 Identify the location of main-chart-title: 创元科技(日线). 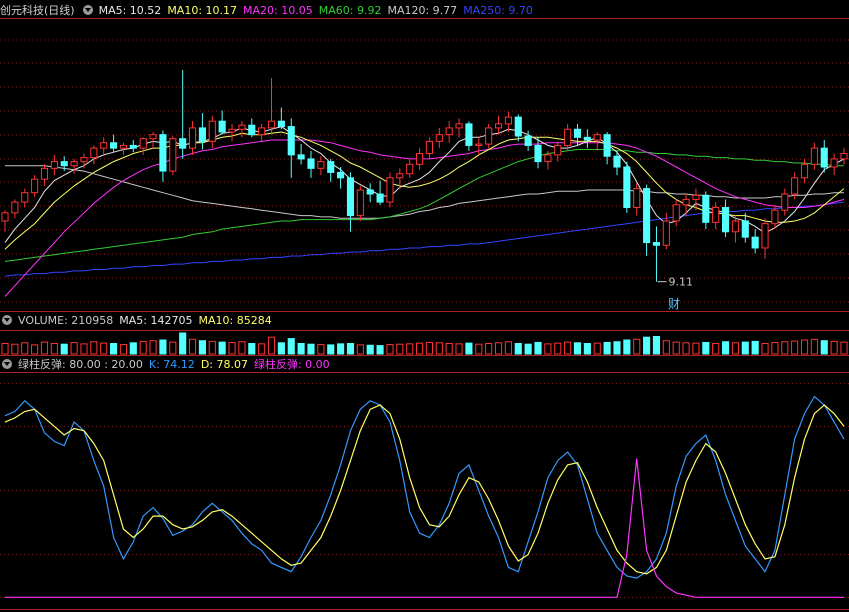
(37, 10).